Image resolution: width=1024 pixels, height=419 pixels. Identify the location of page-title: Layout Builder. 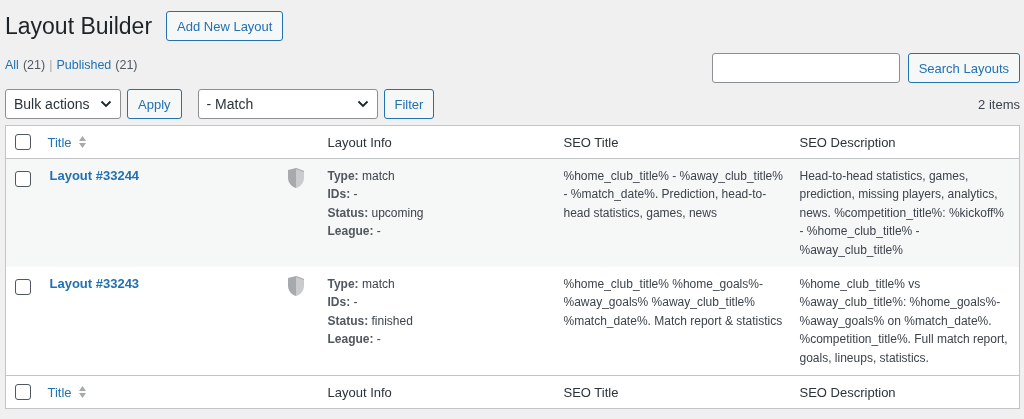
(79, 26).